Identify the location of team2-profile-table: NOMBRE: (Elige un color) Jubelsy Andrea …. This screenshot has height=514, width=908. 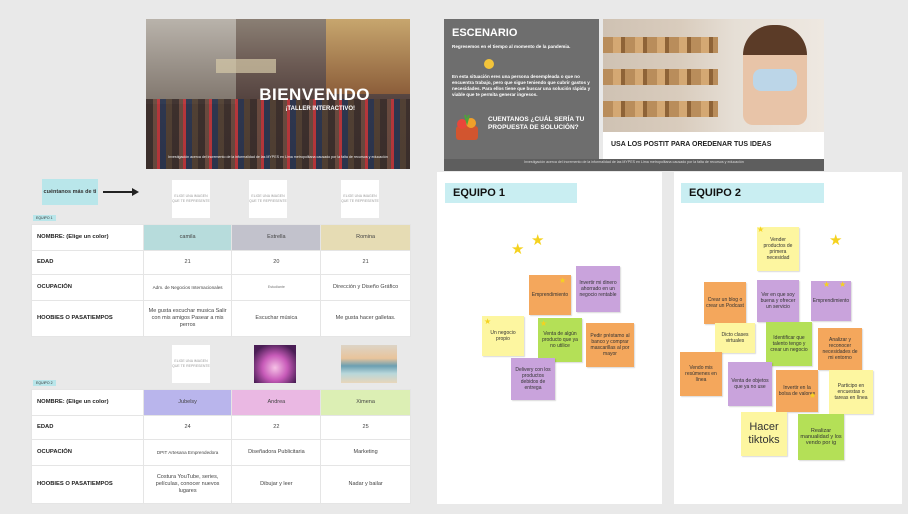
(221, 446).